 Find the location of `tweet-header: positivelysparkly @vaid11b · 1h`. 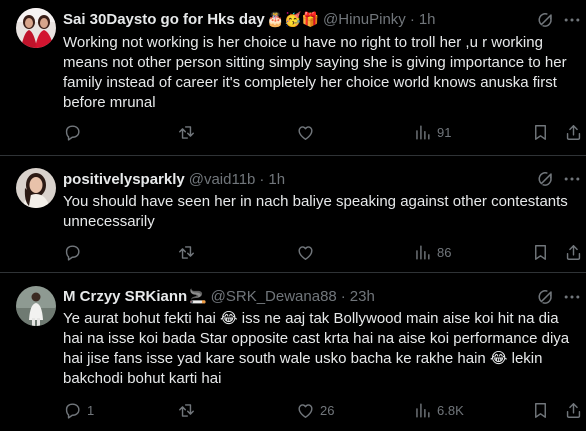

tweet-header: positivelysparkly @vaid11b · 1h is located at coordinates (174, 179).